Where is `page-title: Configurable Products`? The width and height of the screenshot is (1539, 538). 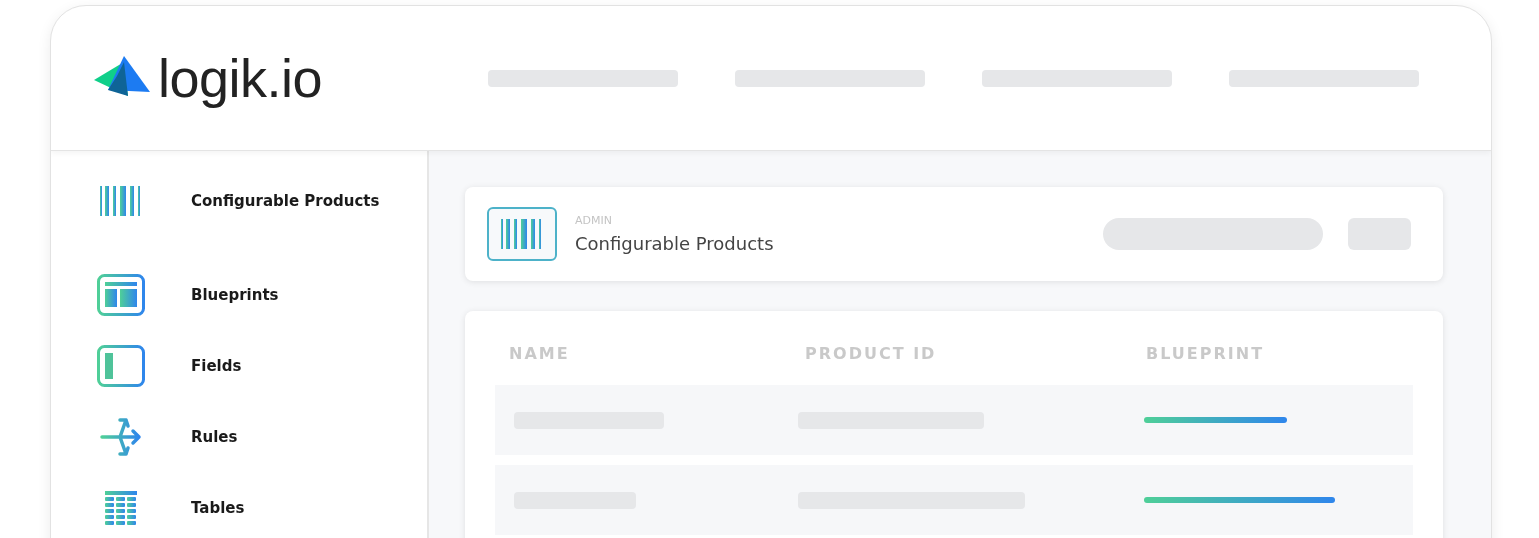
page-title: Configurable Products is located at coordinates (675, 243).